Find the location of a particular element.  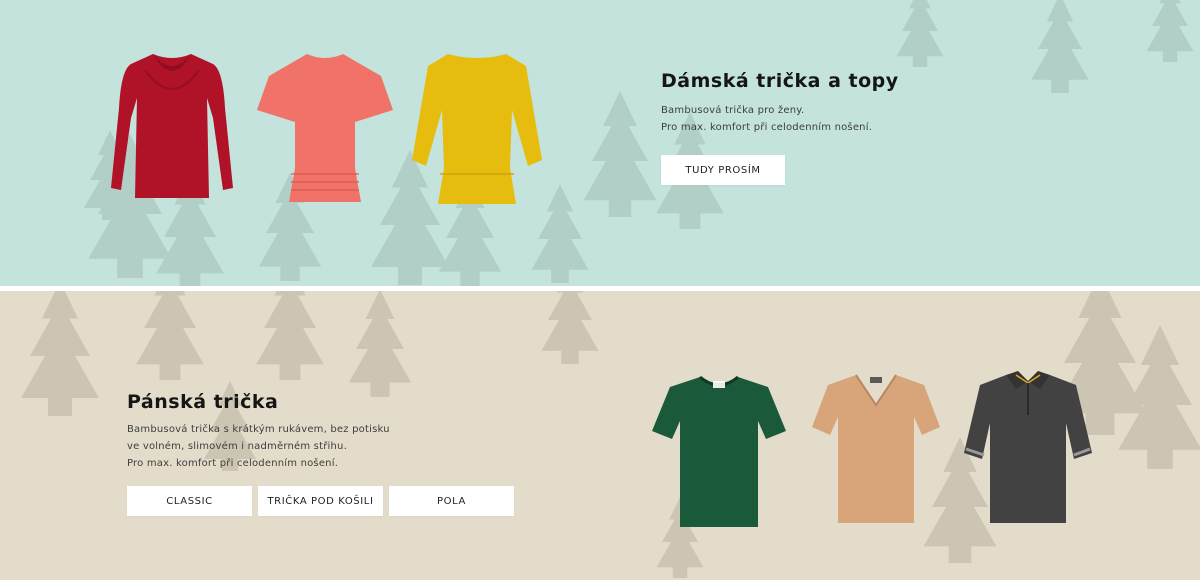

grey-polo-shirt-image is located at coordinates (1028, 447).